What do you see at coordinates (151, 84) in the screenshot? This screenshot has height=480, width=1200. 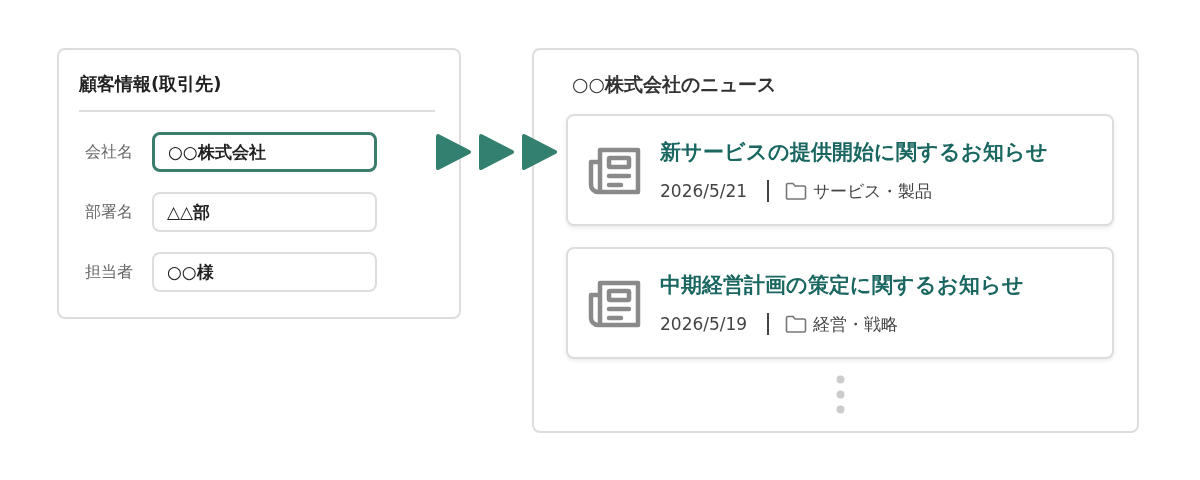 I see `card-title: 顧客情報(取引先)` at bounding box center [151, 84].